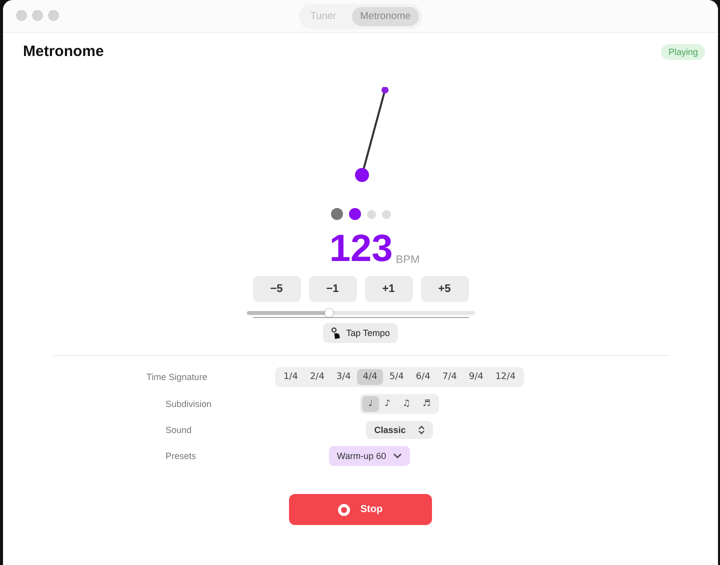 The height and width of the screenshot is (565, 720). I want to click on segment-option: 9/4, so click(476, 377).